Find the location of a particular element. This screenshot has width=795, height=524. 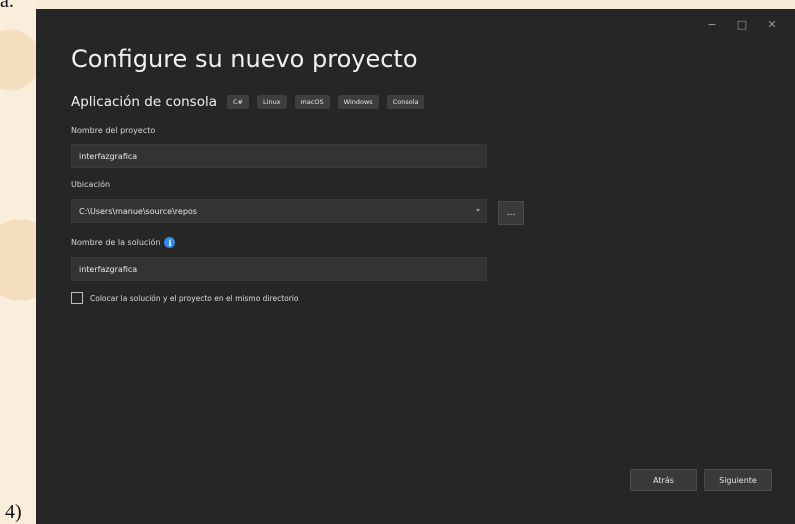

dialog-title: Configure su nuevo proyecto is located at coordinates (244, 59).